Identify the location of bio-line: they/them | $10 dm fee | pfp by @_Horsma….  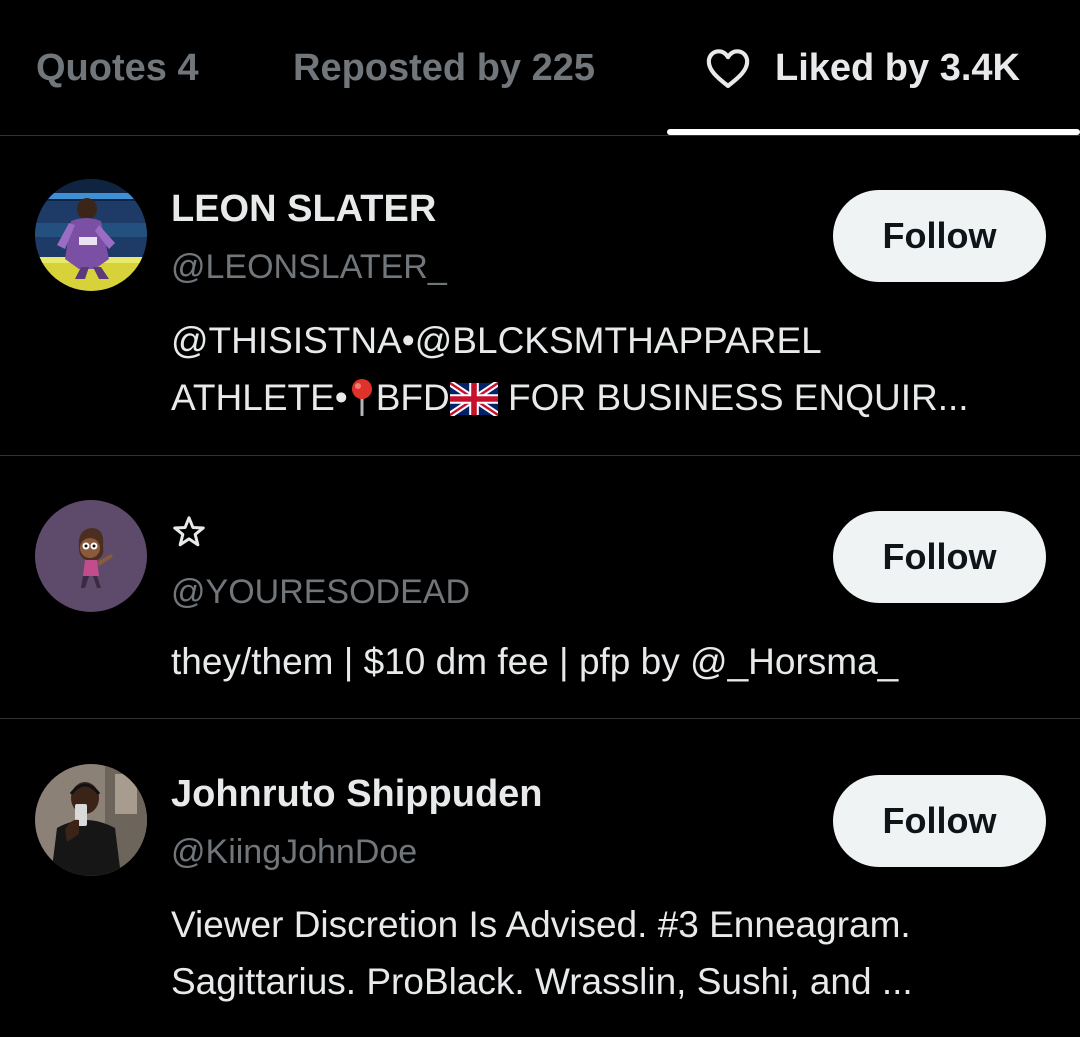
(535, 661).